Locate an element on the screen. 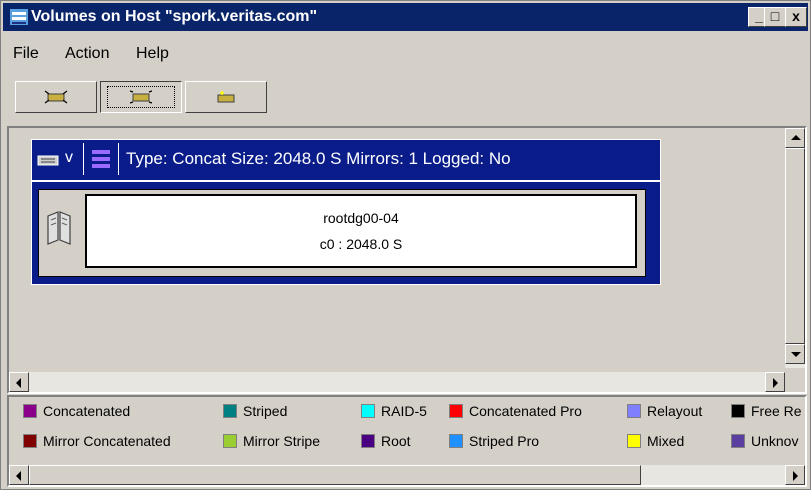 This screenshot has width=811, height=490. new-volume-button is located at coordinates (226, 97).